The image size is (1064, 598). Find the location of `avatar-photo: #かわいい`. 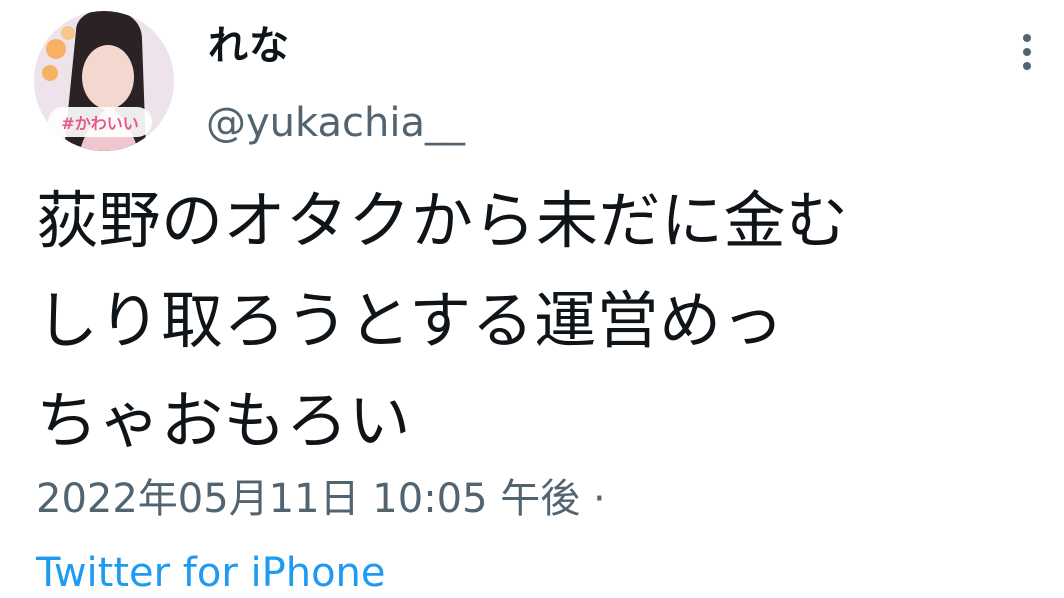

avatar-photo: #かわいい is located at coordinates (104, 81).